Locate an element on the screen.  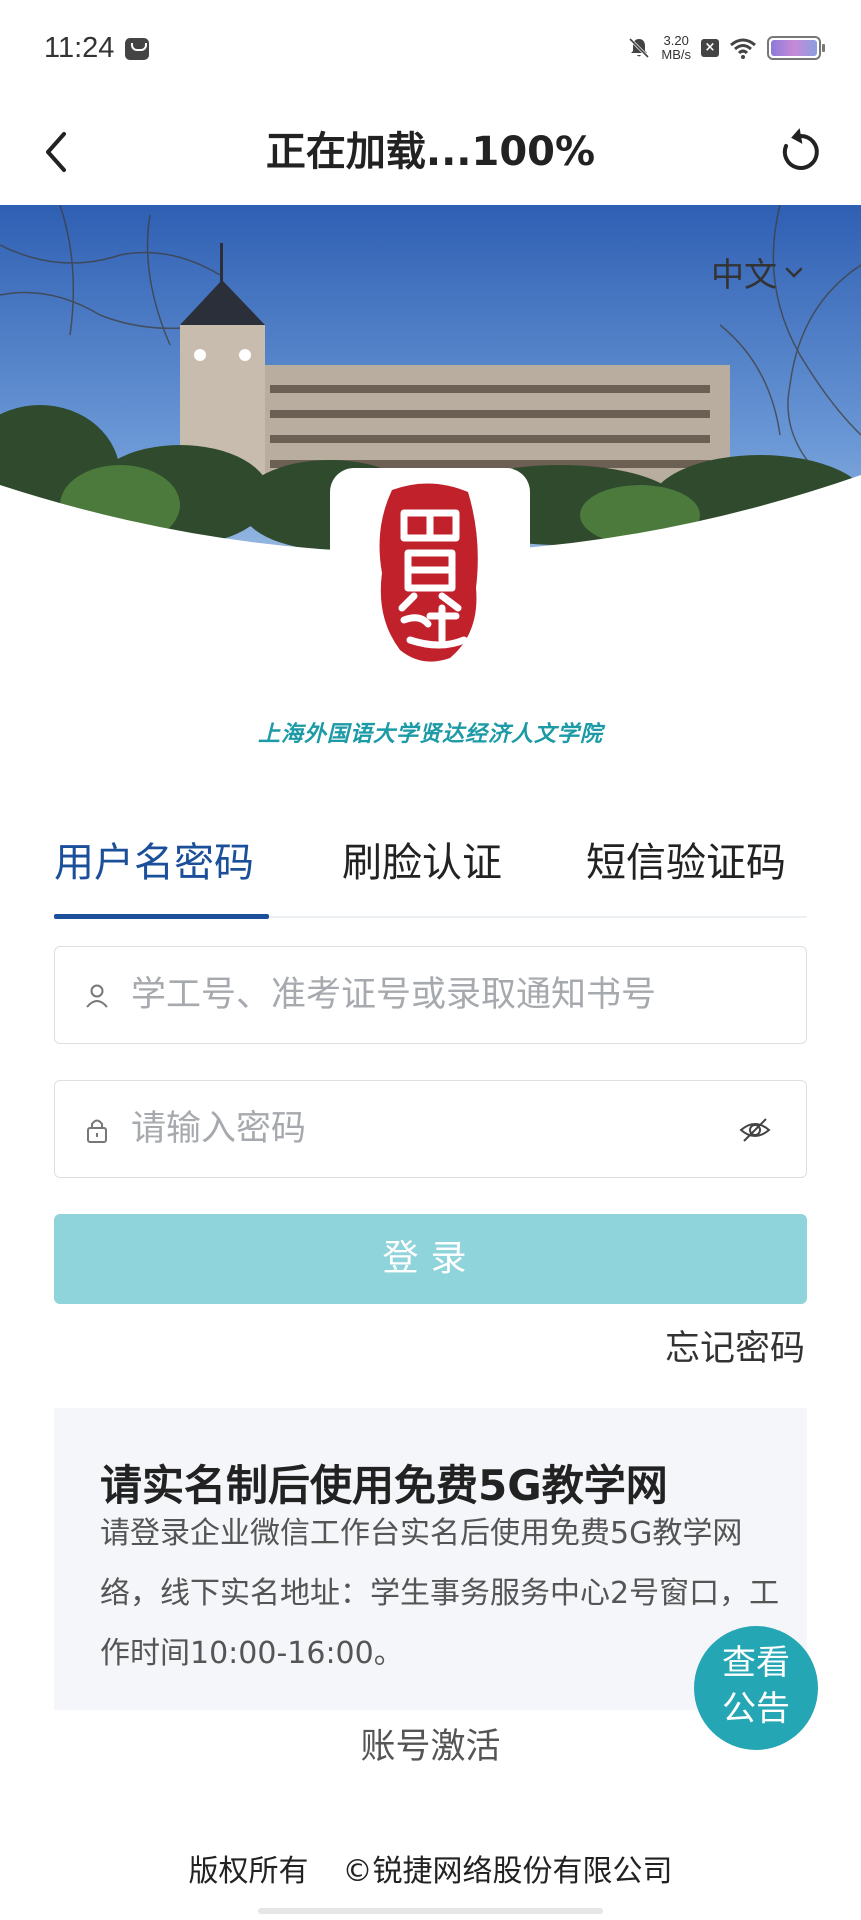
refresh-button is located at coordinates (801, 152).